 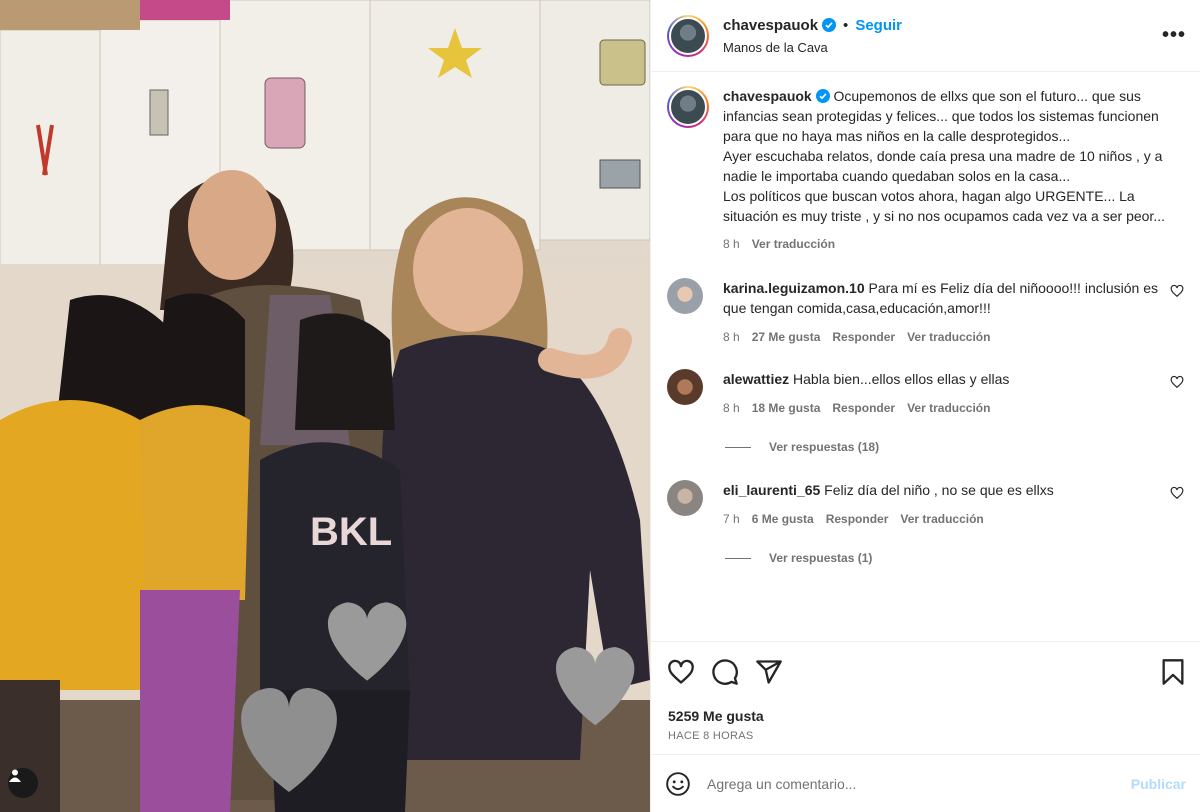 What do you see at coordinates (771, 490) in the screenshot?
I see `commenter-username: eli_laurenti_65` at bounding box center [771, 490].